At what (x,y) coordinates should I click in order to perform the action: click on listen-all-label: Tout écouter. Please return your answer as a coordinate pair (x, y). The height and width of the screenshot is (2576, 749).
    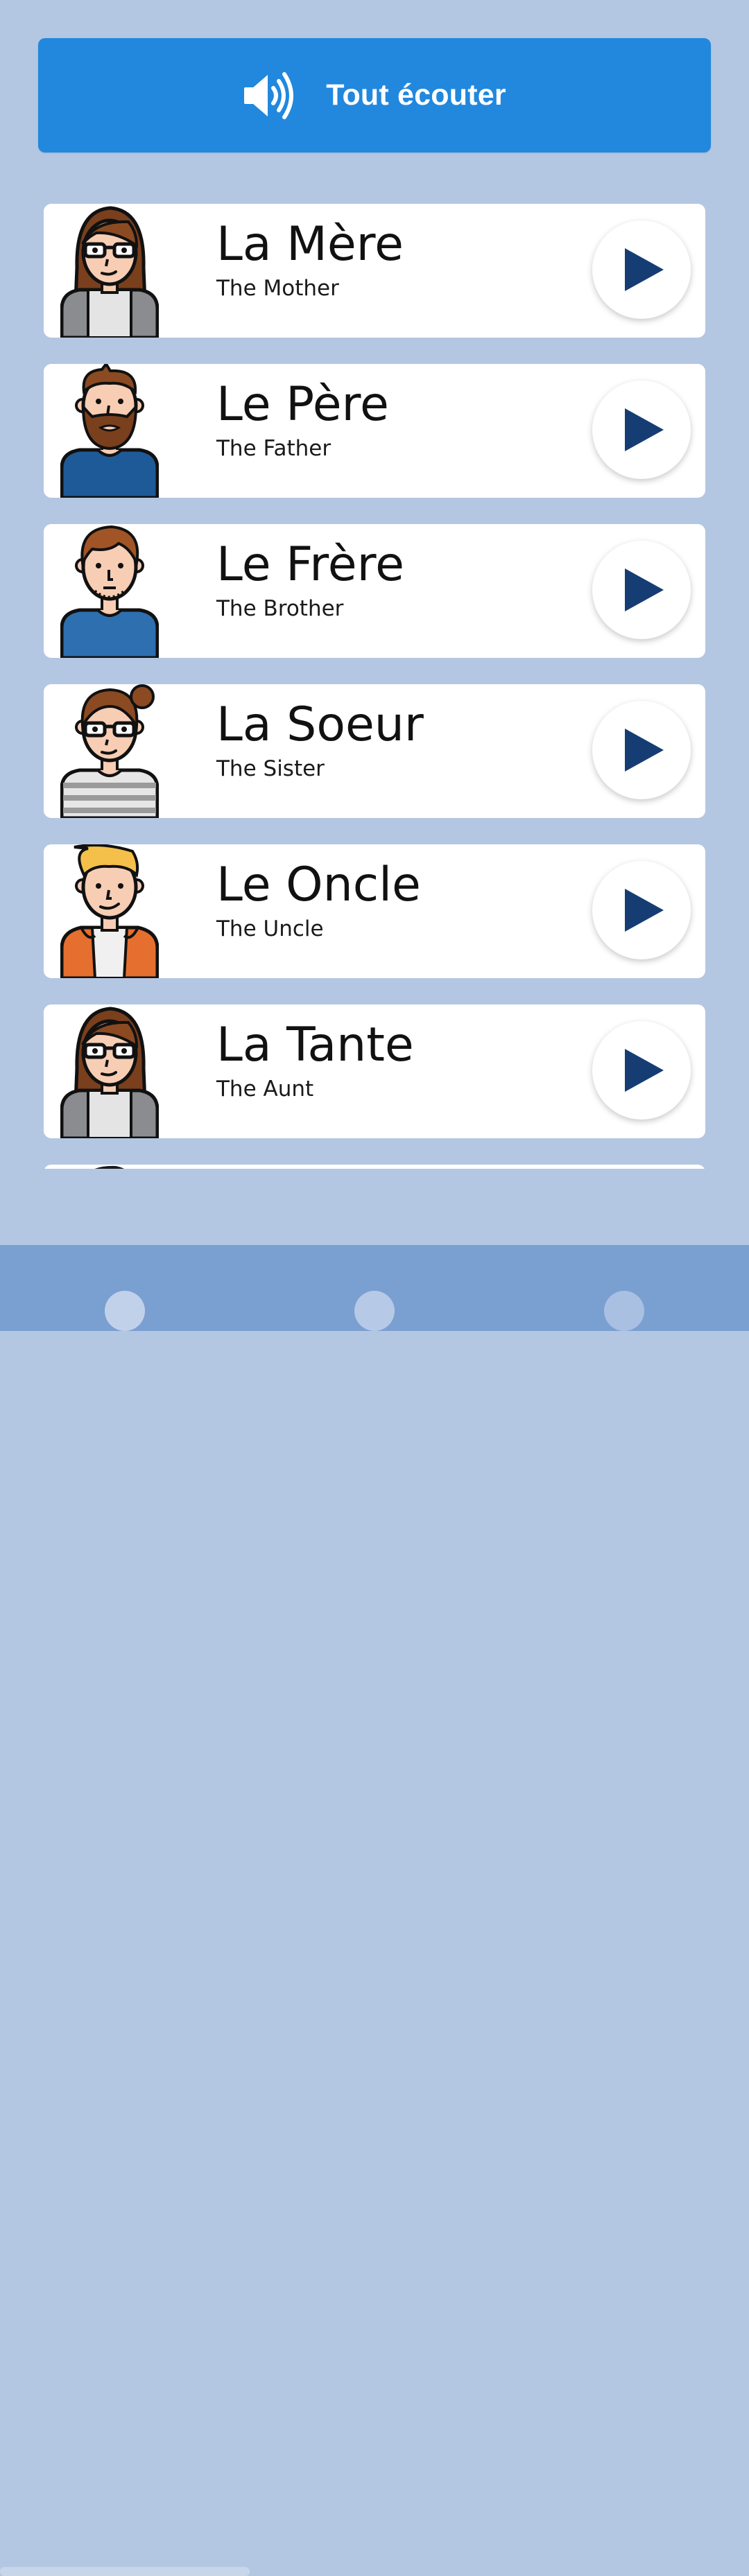
    Looking at the image, I should click on (416, 95).